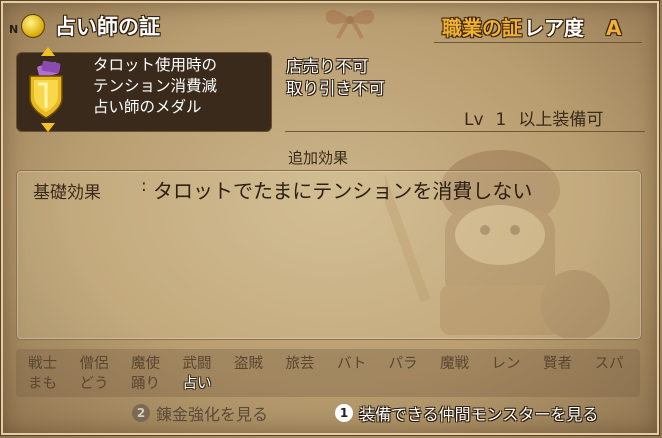 The height and width of the screenshot is (438, 662). What do you see at coordinates (501, 120) in the screenshot?
I see `level-value: 1` at bounding box center [501, 120].